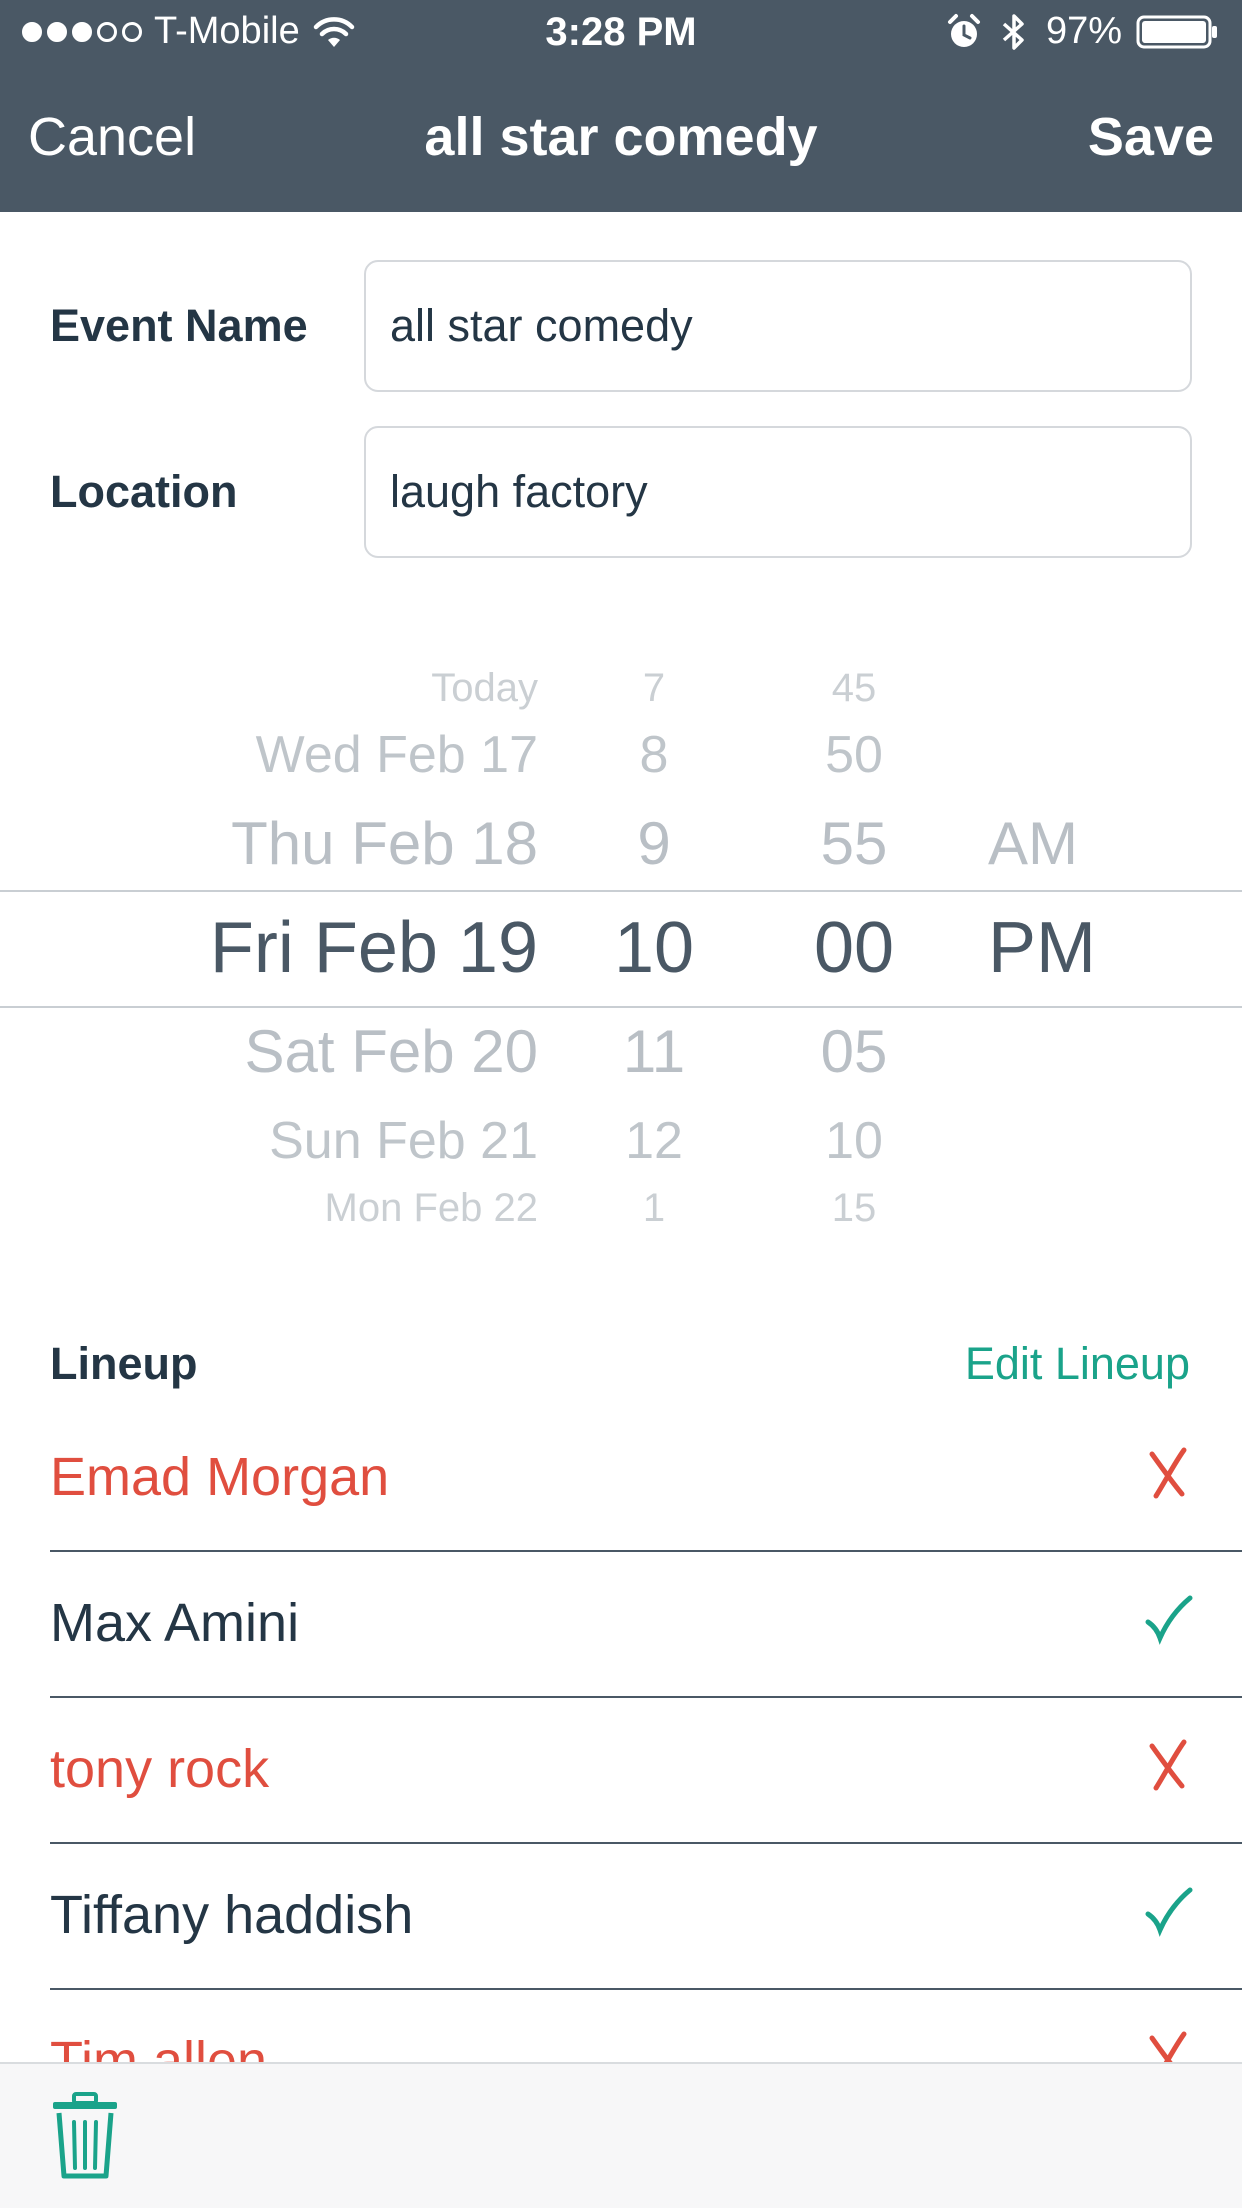 The image size is (1242, 2208). Describe the element at coordinates (621, 1917) in the screenshot. I see `lineup-item: Tiffany haddish` at that location.